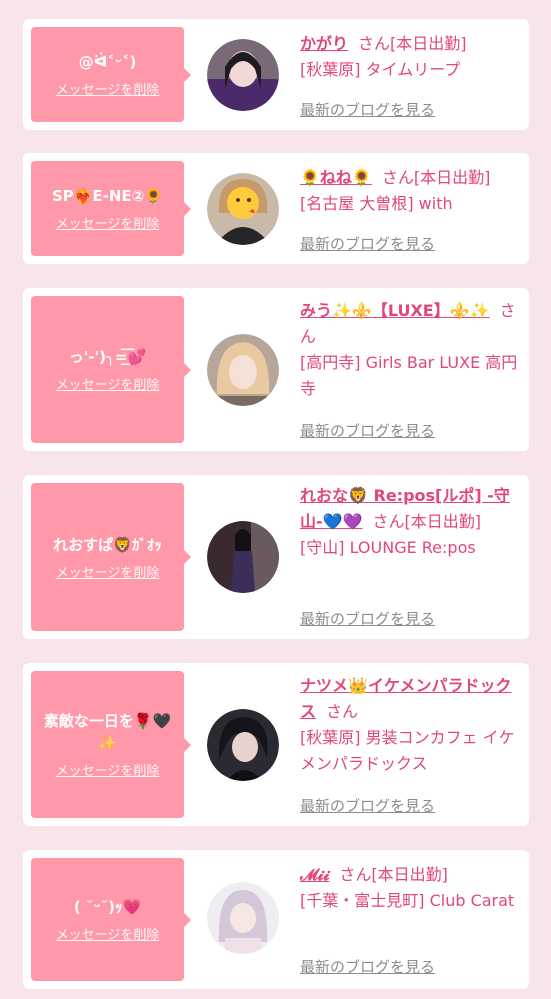 The image size is (551, 999). Describe the element at coordinates (410, 57) in the screenshot. I see `cast-info: かがり さん[本日出勤] [秋葉原] タイムリープ` at that location.